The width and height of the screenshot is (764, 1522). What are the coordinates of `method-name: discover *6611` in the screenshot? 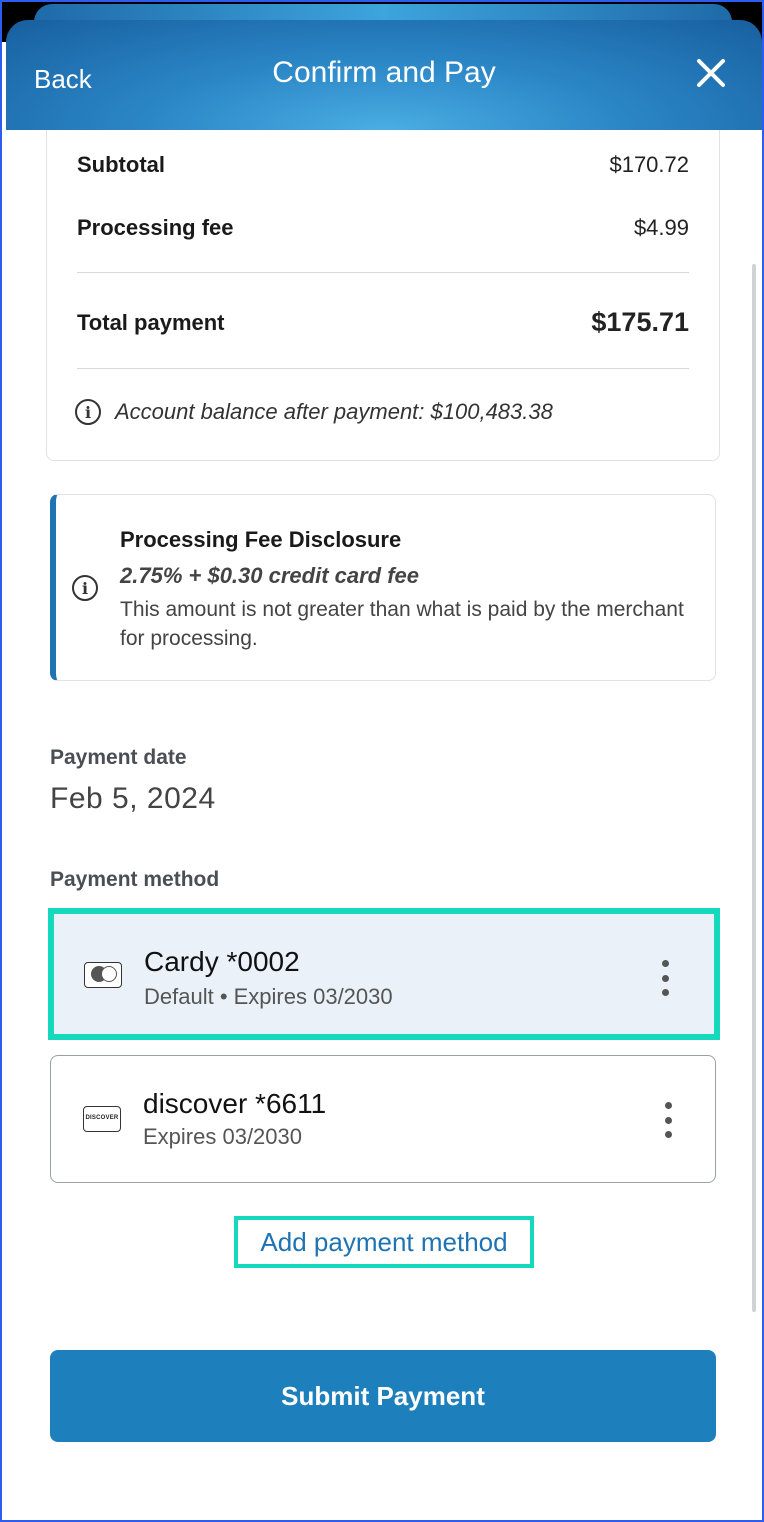 It's located at (235, 1103).